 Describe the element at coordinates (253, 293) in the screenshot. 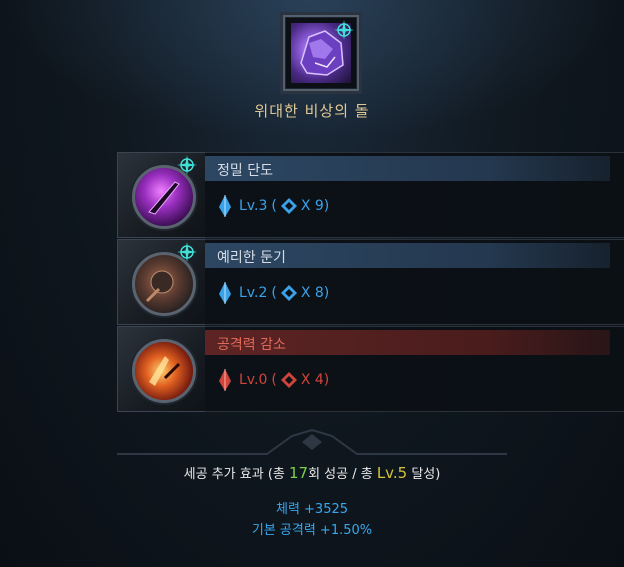

I see `engraving-level: Lv.2` at that location.